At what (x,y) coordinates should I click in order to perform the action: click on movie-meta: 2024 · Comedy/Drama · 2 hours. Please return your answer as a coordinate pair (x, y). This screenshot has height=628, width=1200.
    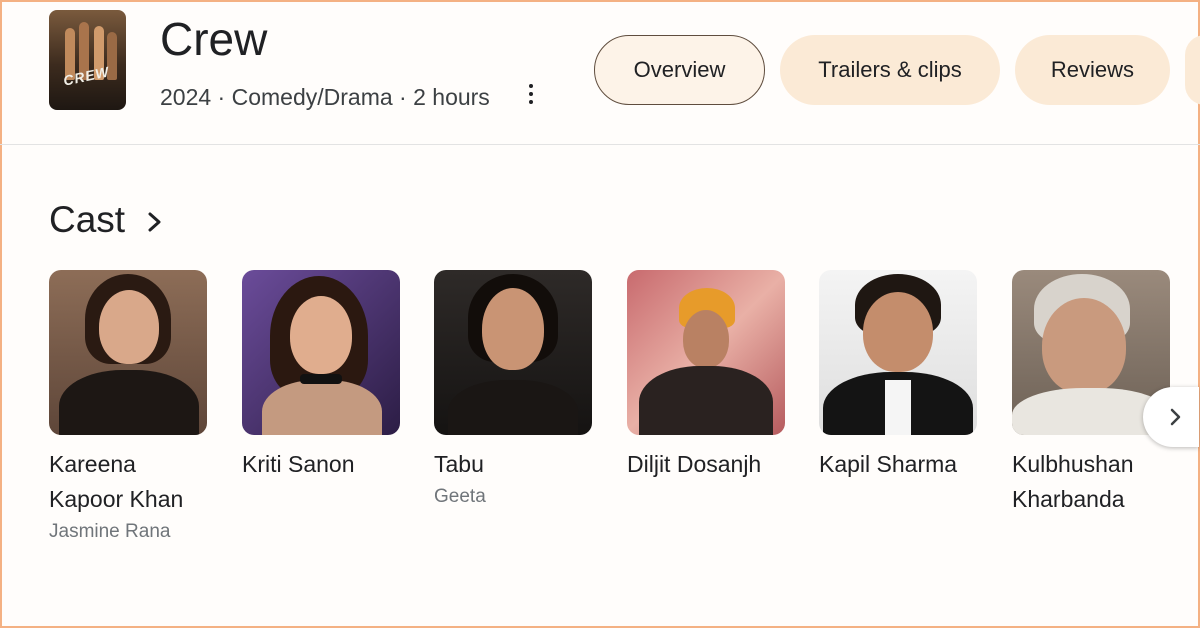
    Looking at the image, I should click on (325, 97).